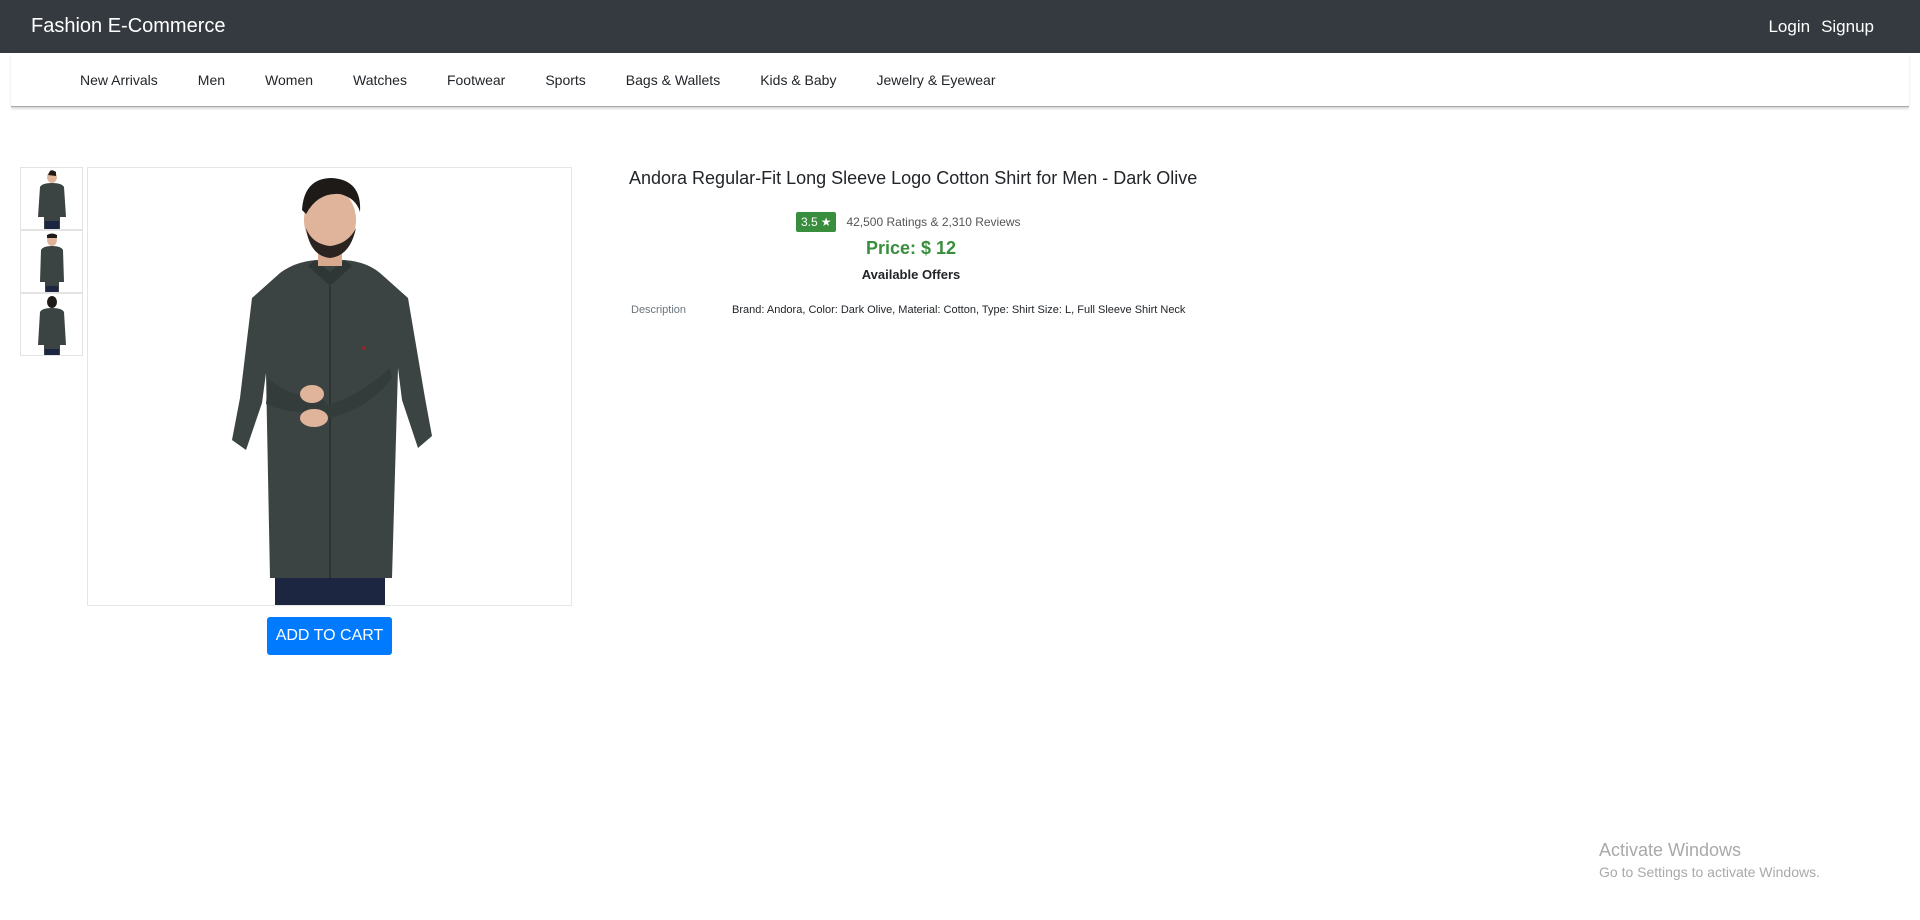 The height and width of the screenshot is (920, 1920). I want to click on main-product-image, so click(329, 386).